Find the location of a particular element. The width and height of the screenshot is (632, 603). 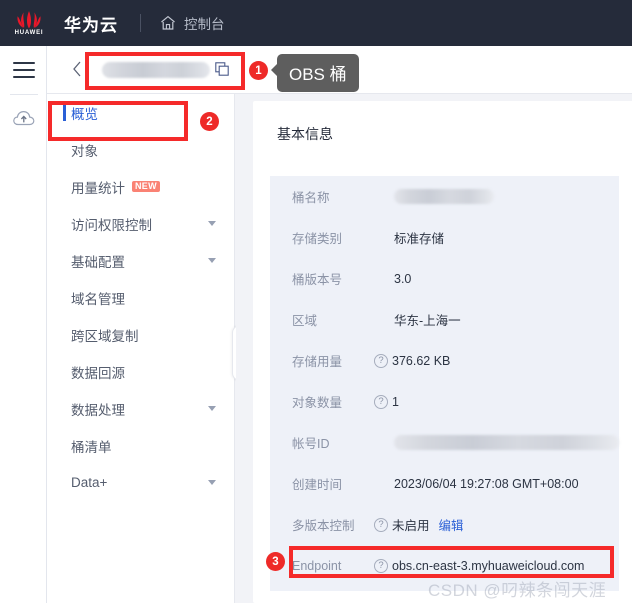

info-value: 1 is located at coordinates (395, 401).